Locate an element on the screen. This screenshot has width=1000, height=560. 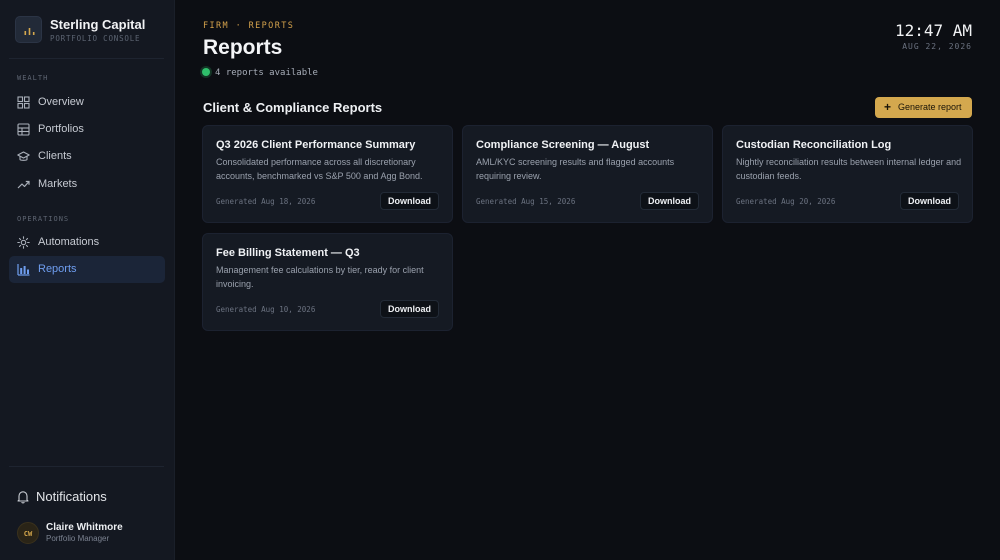
report-generated-date: Generated Aug 20, 2026 is located at coordinates (786, 201).